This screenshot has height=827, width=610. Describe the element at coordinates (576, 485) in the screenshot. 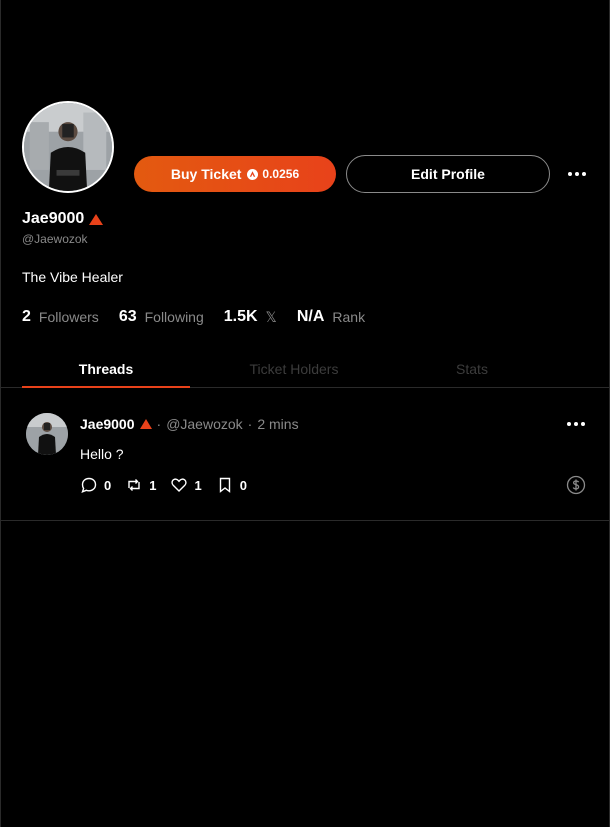

I see `tip-dollar-icon` at that location.